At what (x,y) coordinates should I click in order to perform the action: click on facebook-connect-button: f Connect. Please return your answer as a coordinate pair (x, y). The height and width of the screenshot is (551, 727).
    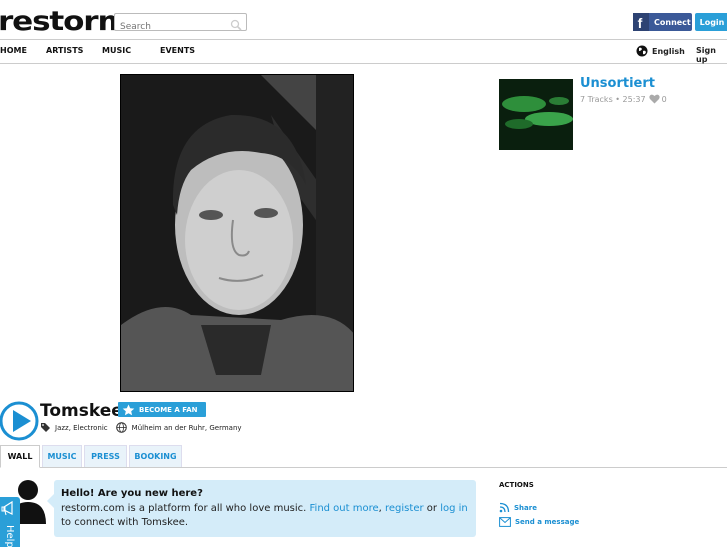
    Looking at the image, I should click on (662, 22).